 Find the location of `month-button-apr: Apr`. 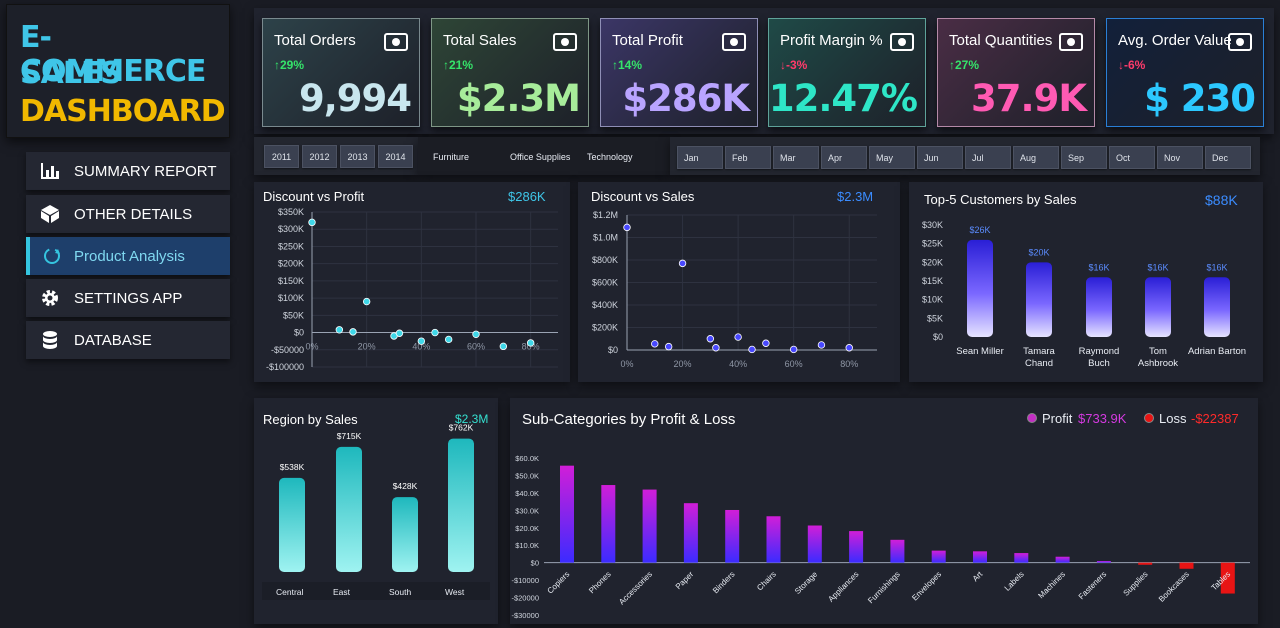

month-button-apr: Apr is located at coordinates (844, 157).